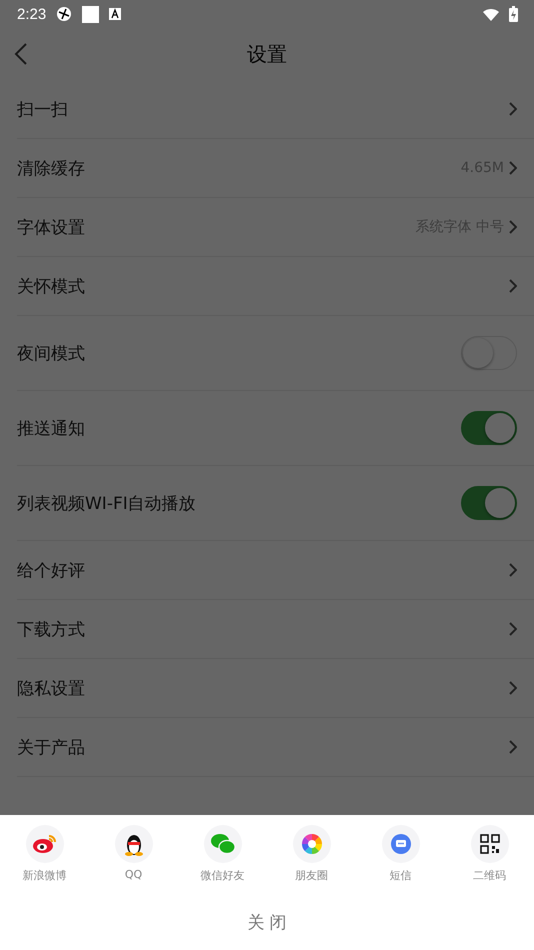 The width and height of the screenshot is (534, 950). Describe the element at coordinates (267, 922) in the screenshot. I see `close-button: 关 闭` at that location.